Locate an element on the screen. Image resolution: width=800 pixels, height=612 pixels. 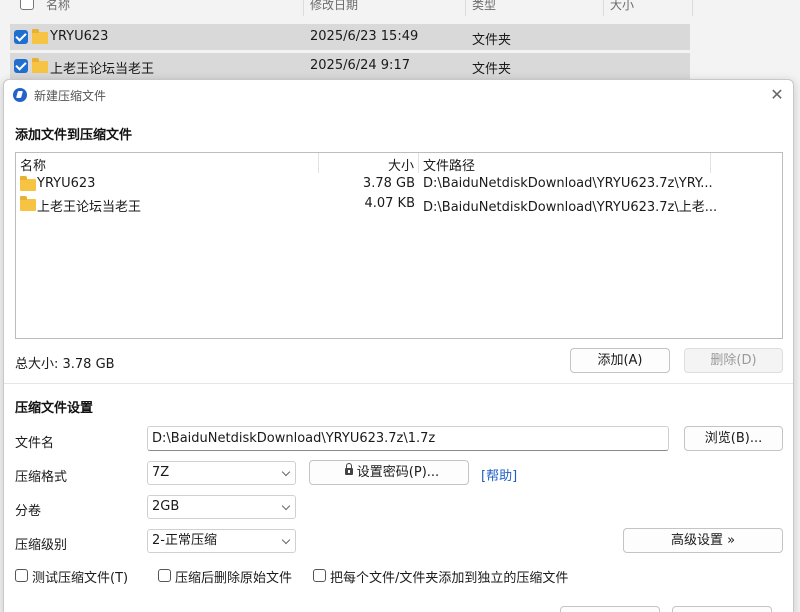
column-path: 文件路径 is located at coordinates (449, 164).